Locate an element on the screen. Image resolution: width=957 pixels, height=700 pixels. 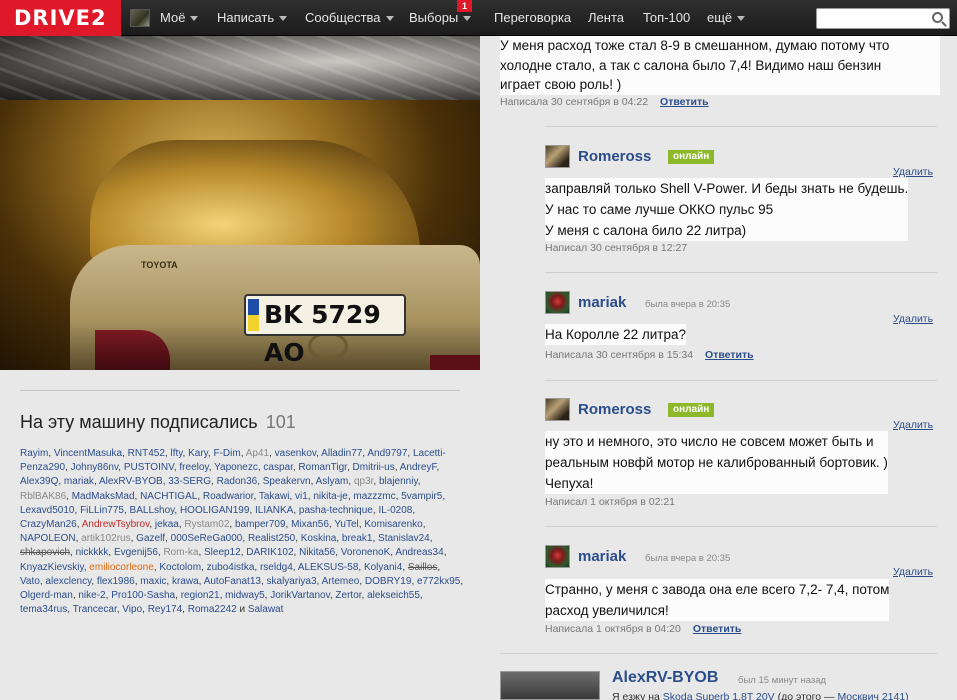
subscriber-link: Olgerd-man is located at coordinates (46, 595).